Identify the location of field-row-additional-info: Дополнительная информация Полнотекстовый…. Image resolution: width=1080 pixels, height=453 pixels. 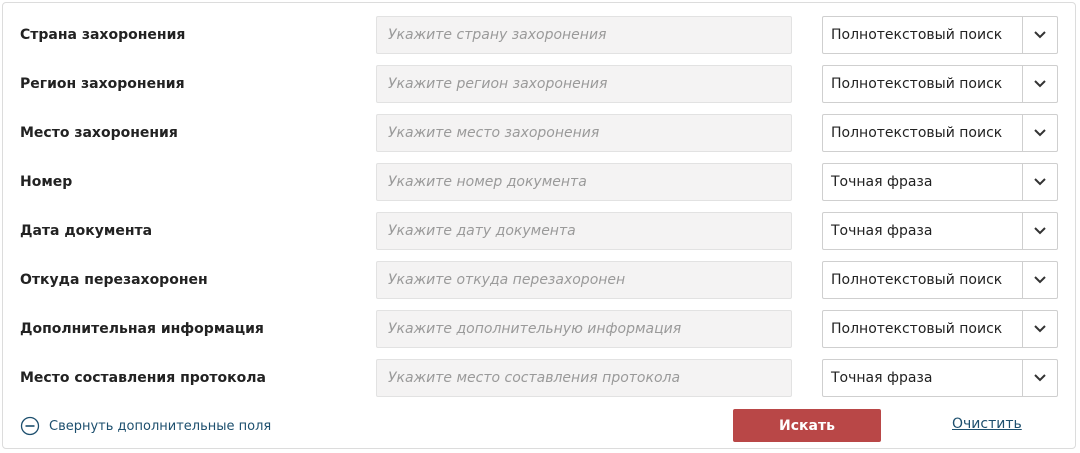
(540, 329).